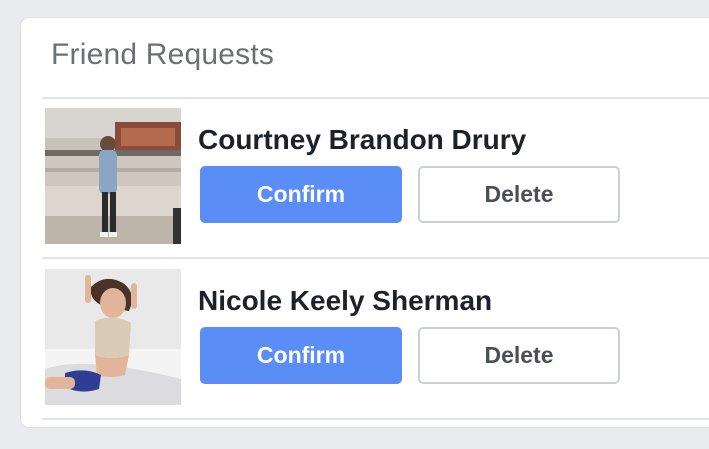  Describe the element at coordinates (375, 98) in the screenshot. I see `header-divider` at that location.